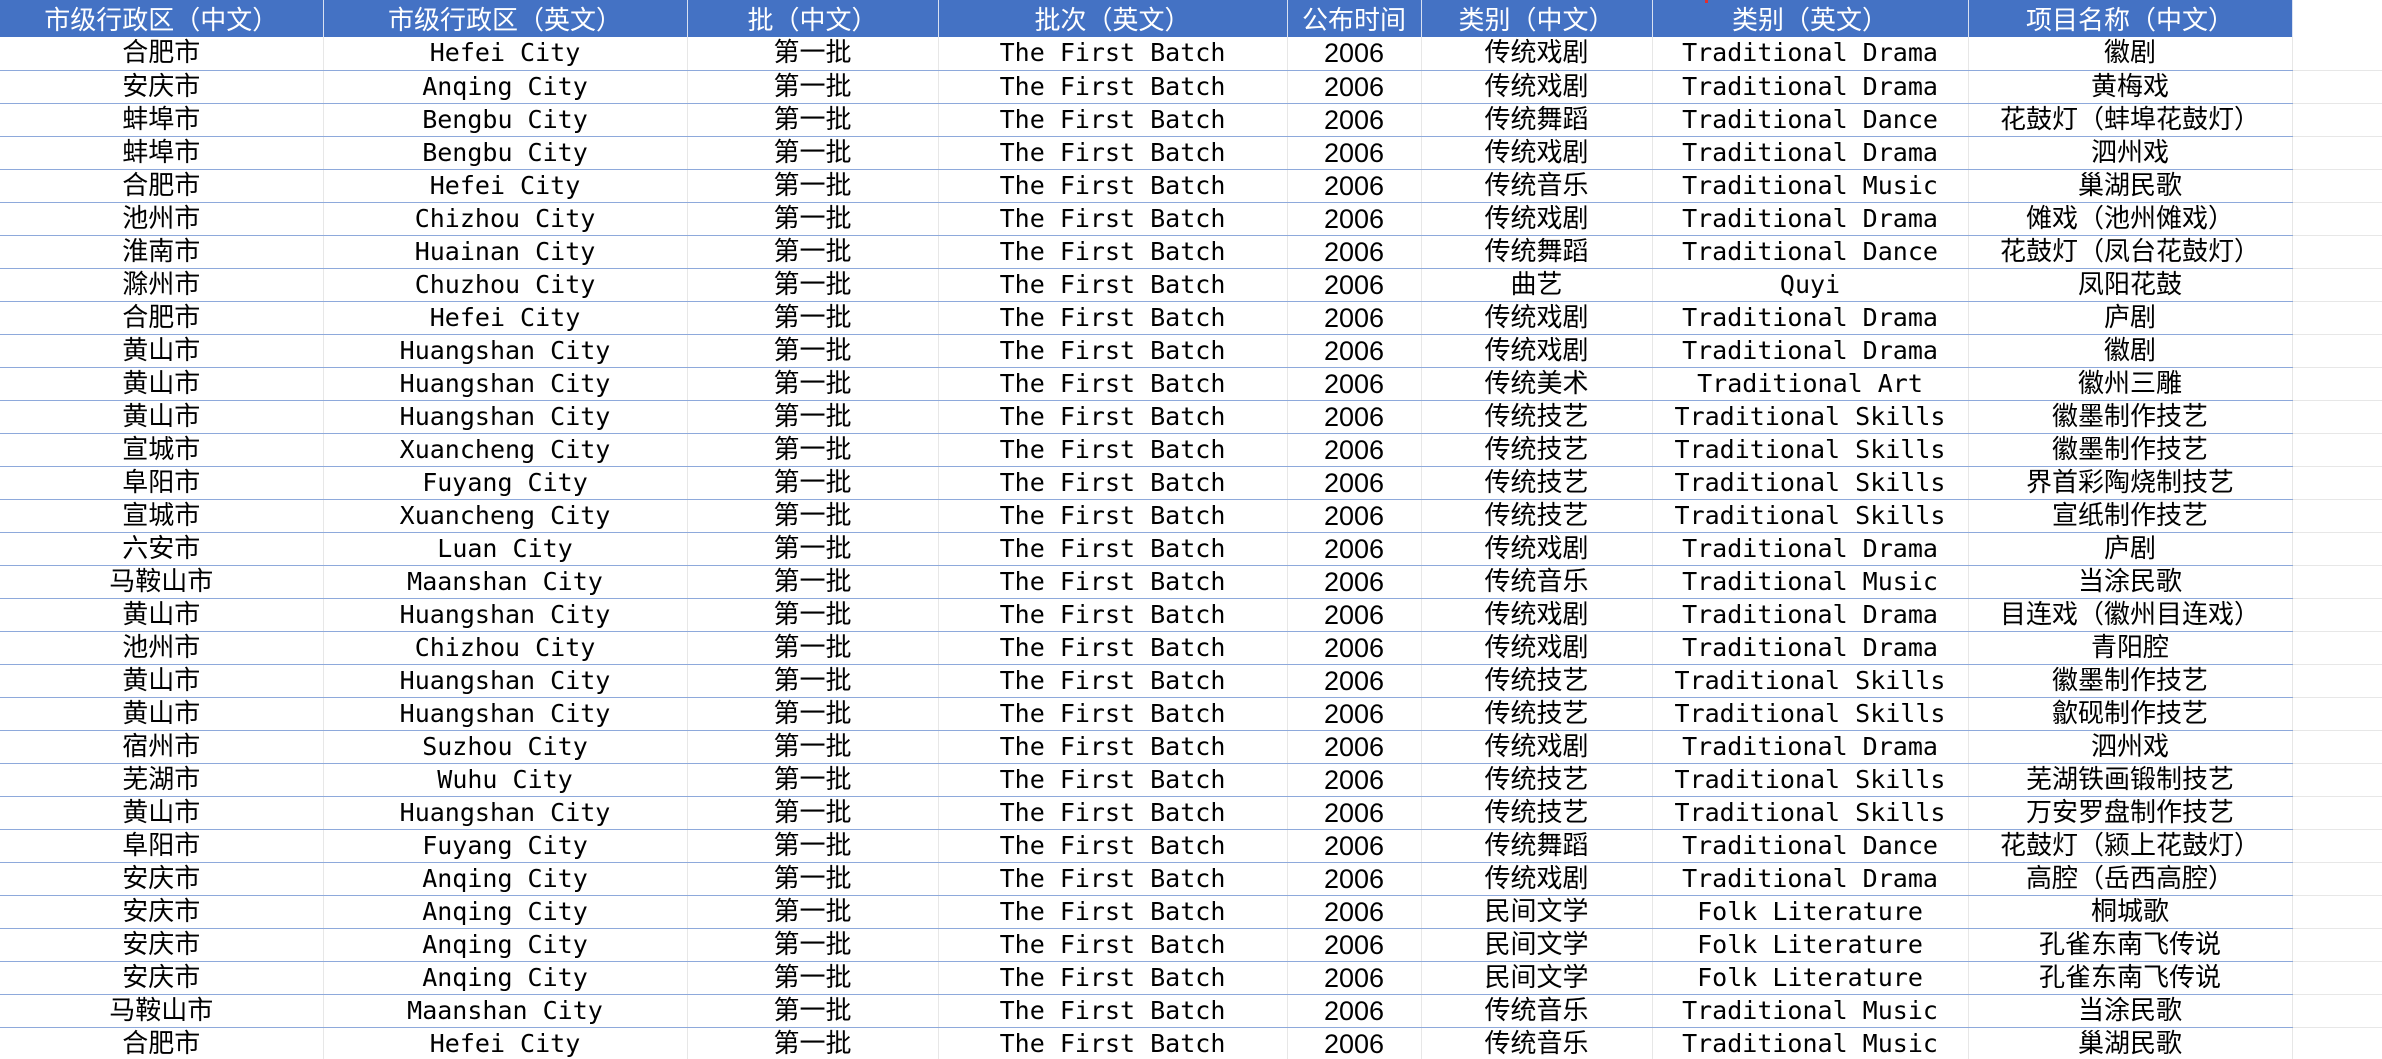 The width and height of the screenshot is (2382, 1059). What do you see at coordinates (2130, 318) in the screenshot?
I see `project-name-cell: 庐剧` at bounding box center [2130, 318].